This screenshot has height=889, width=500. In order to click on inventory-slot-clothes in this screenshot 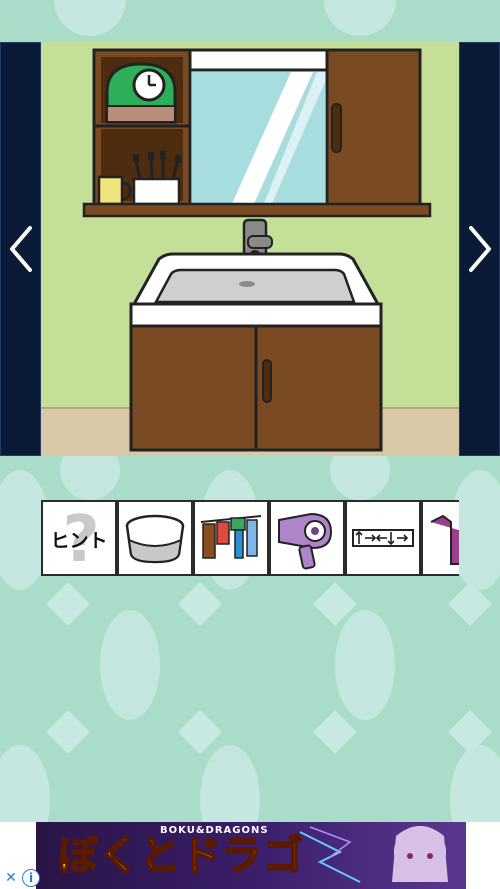, I will do `click(231, 538)`.